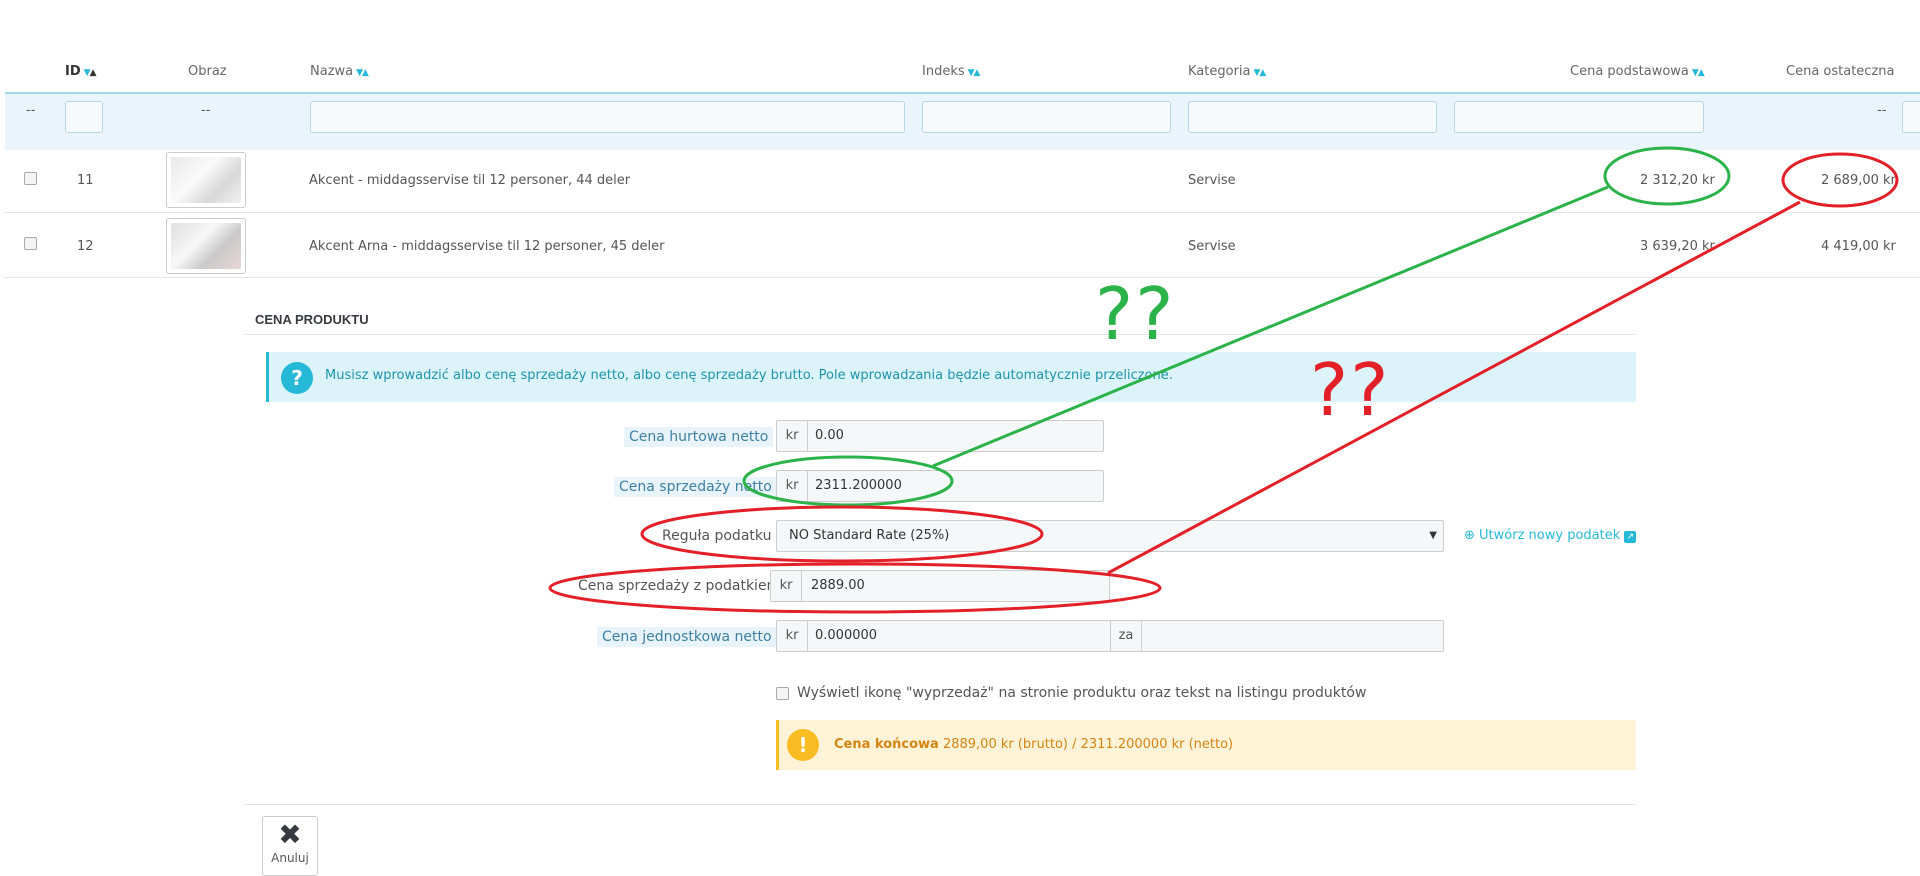 The width and height of the screenshot is (1920, 876). Describe the element at coordinates (1858, 246) in the screenshot. I see `row-final-price: 4 419,00 kr` at that location.